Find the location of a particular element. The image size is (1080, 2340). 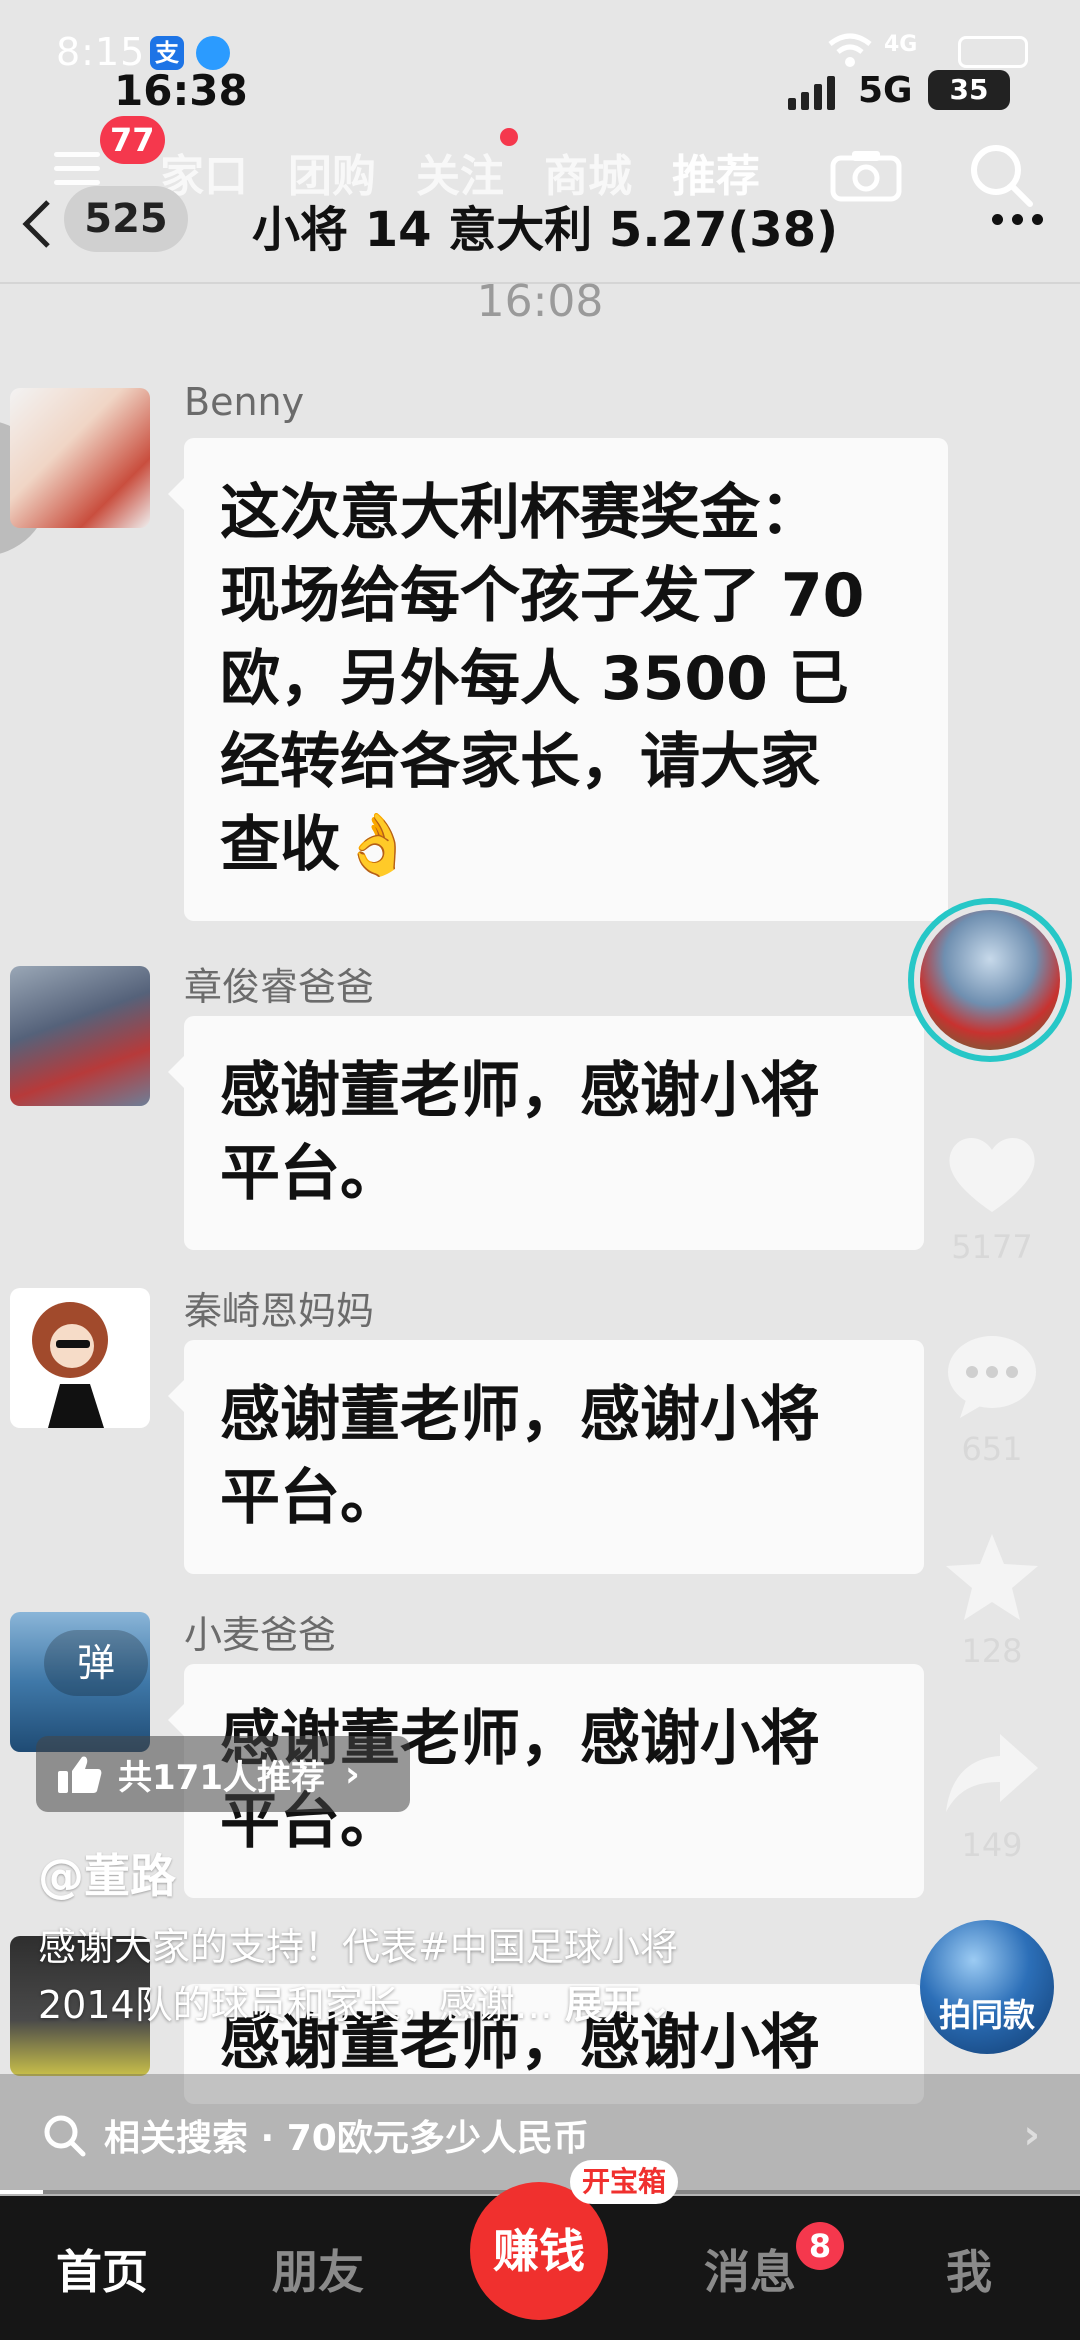

related-search-label: 相关搜索 · 70欧元多少人民币 is located at coordinates (346, 2138).